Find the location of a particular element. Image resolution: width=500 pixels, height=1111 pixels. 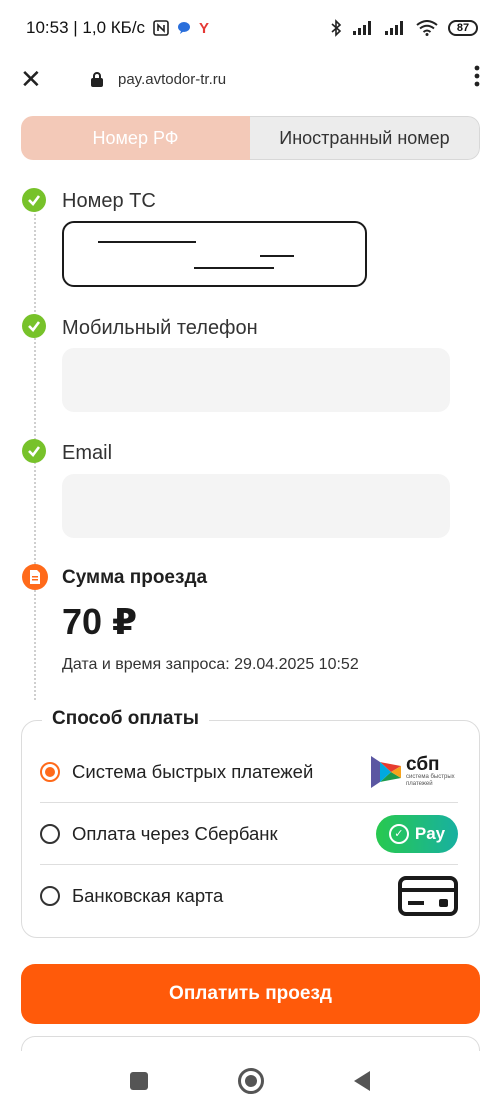

wifi-icon is located at coordinates (427, 28).